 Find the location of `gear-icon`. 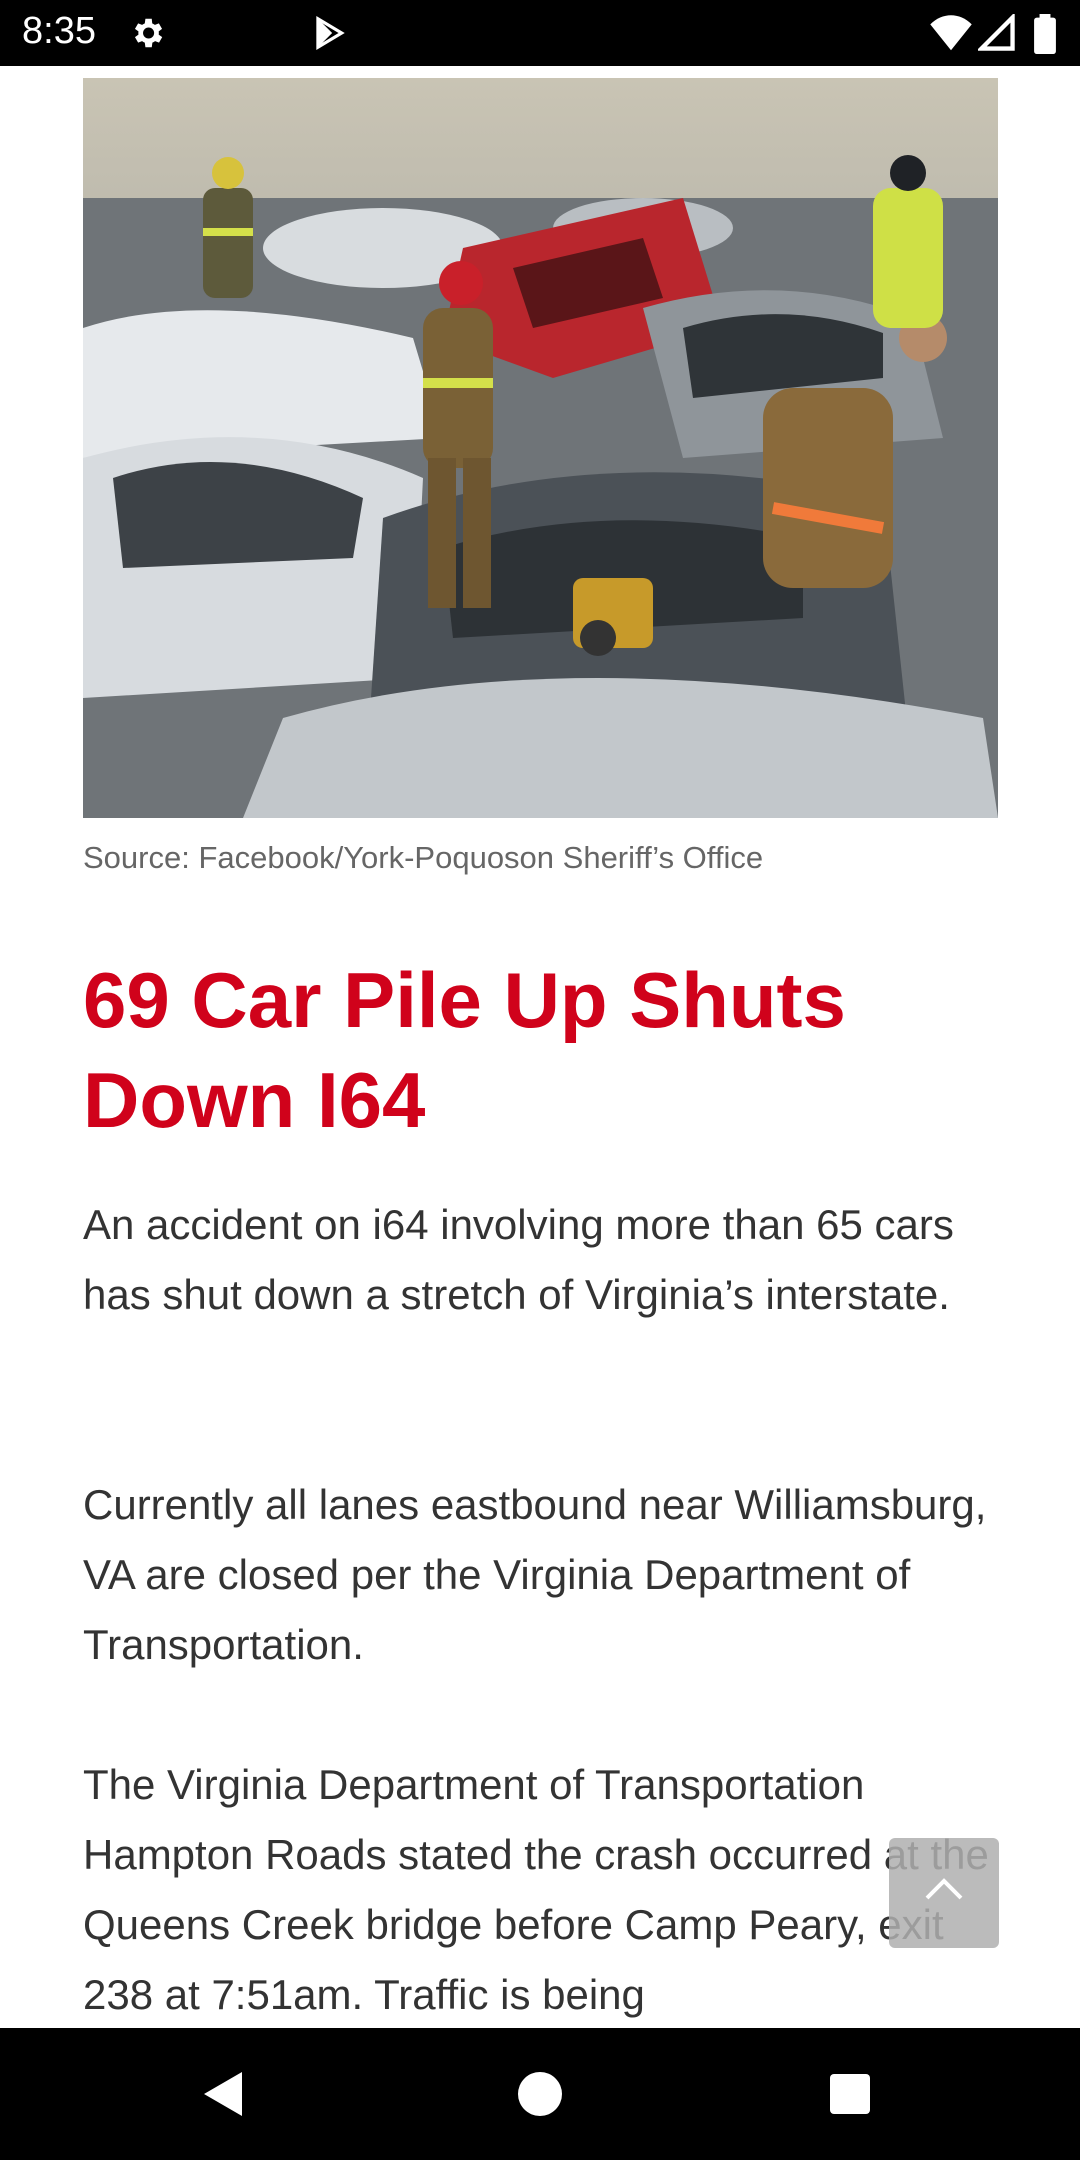

gear-icon is located at coordinates (147, 35).